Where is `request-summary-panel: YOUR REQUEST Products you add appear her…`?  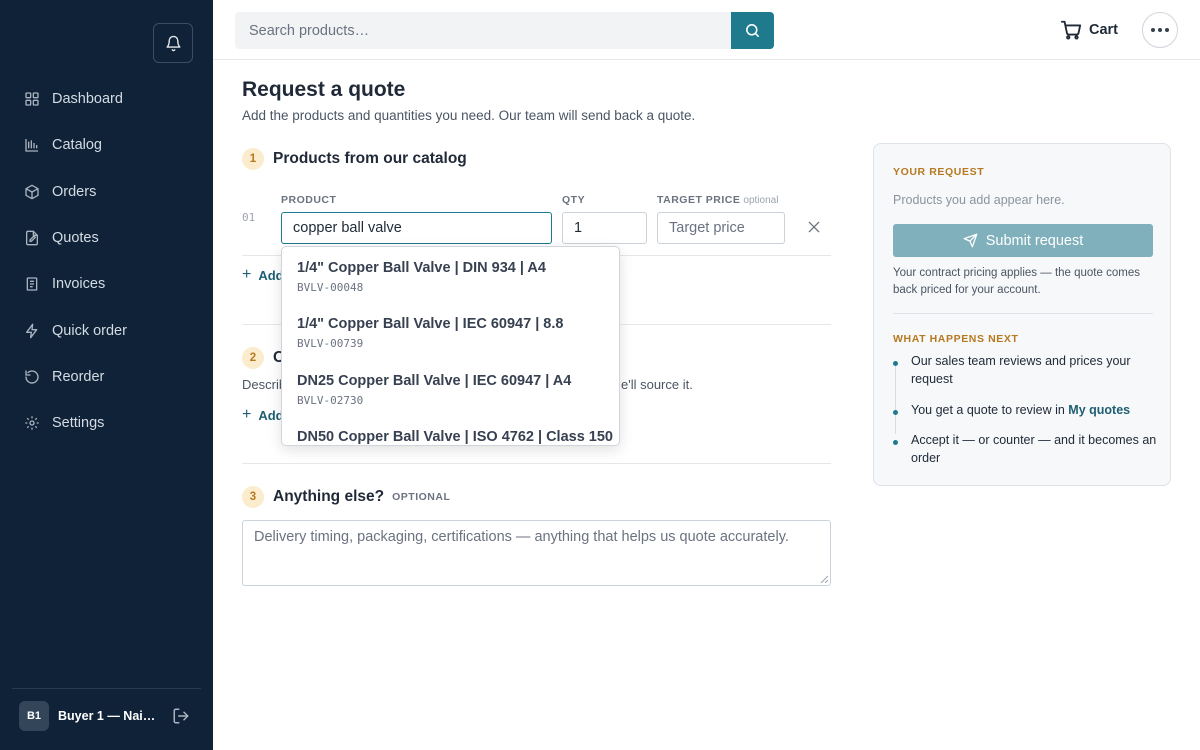
request-summary-panel: YOUR REQUEST Products you add appear her… is located at coordinates (1022, 314).